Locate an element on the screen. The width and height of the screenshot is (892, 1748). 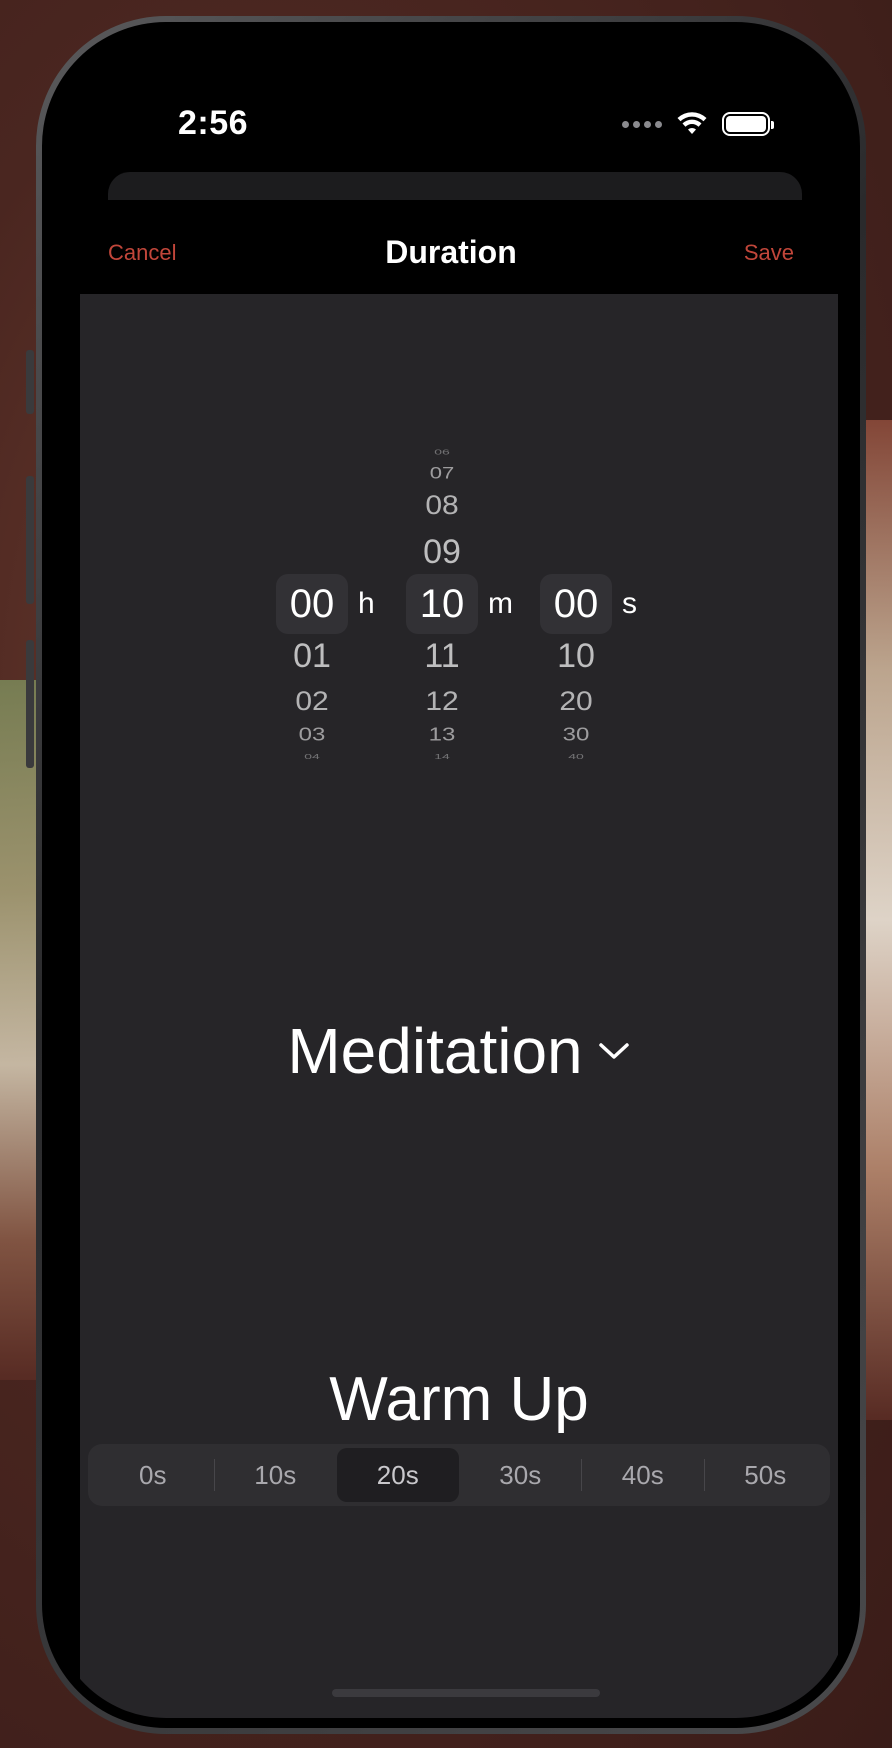
warmup-option-0s: 0s is located at coordinates (153, 1475).